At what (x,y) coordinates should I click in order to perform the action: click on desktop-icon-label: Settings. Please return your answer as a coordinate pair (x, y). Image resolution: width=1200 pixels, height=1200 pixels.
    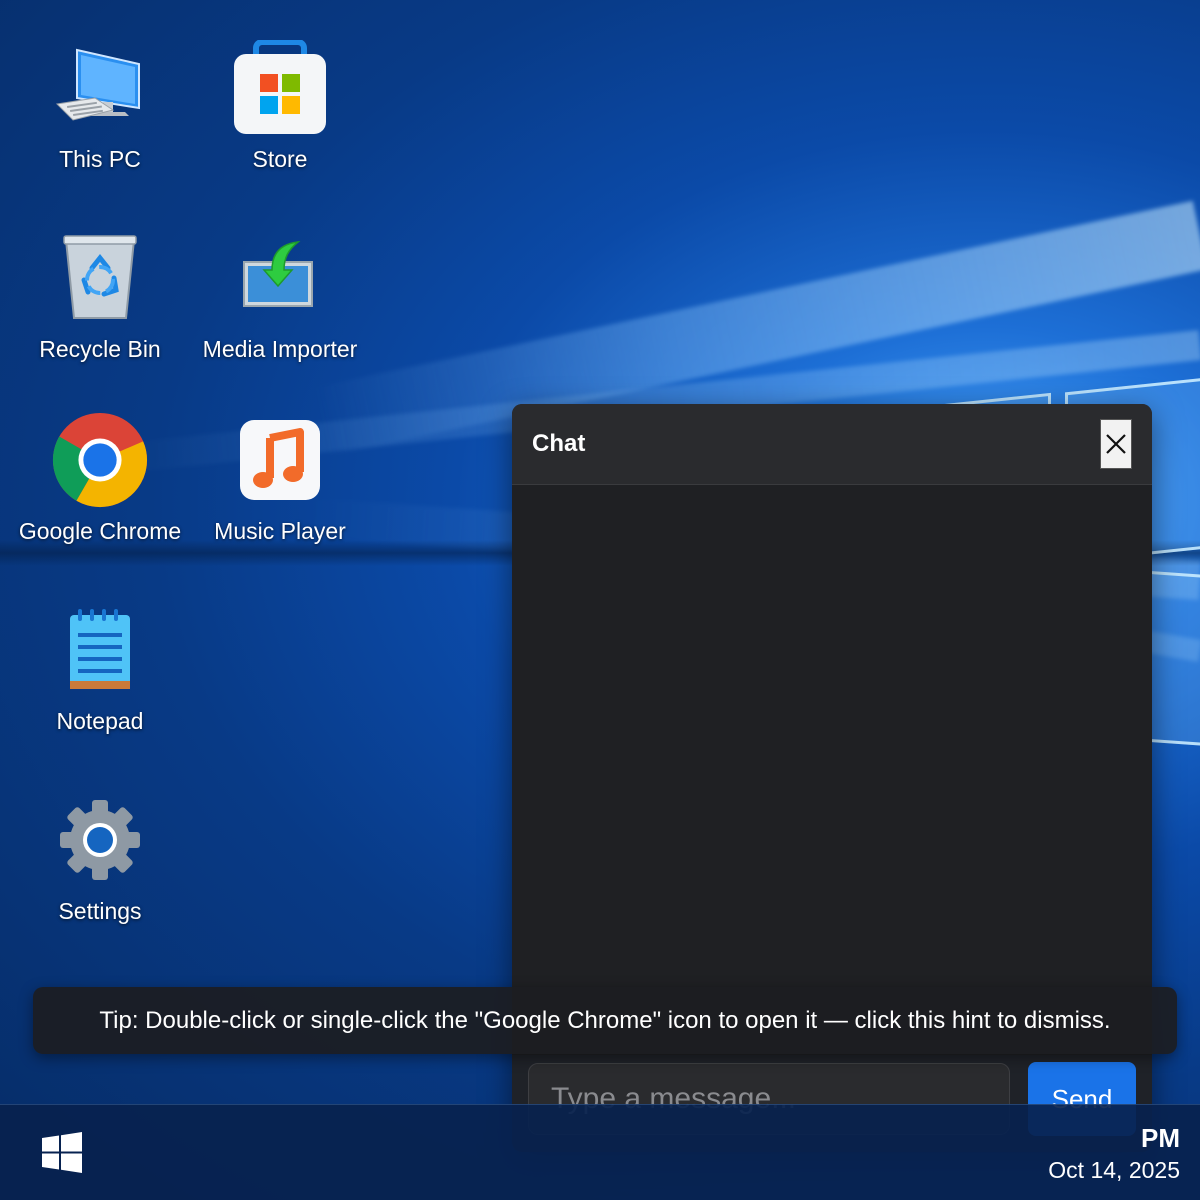
    Looking at the image, I should click on (100, 911).